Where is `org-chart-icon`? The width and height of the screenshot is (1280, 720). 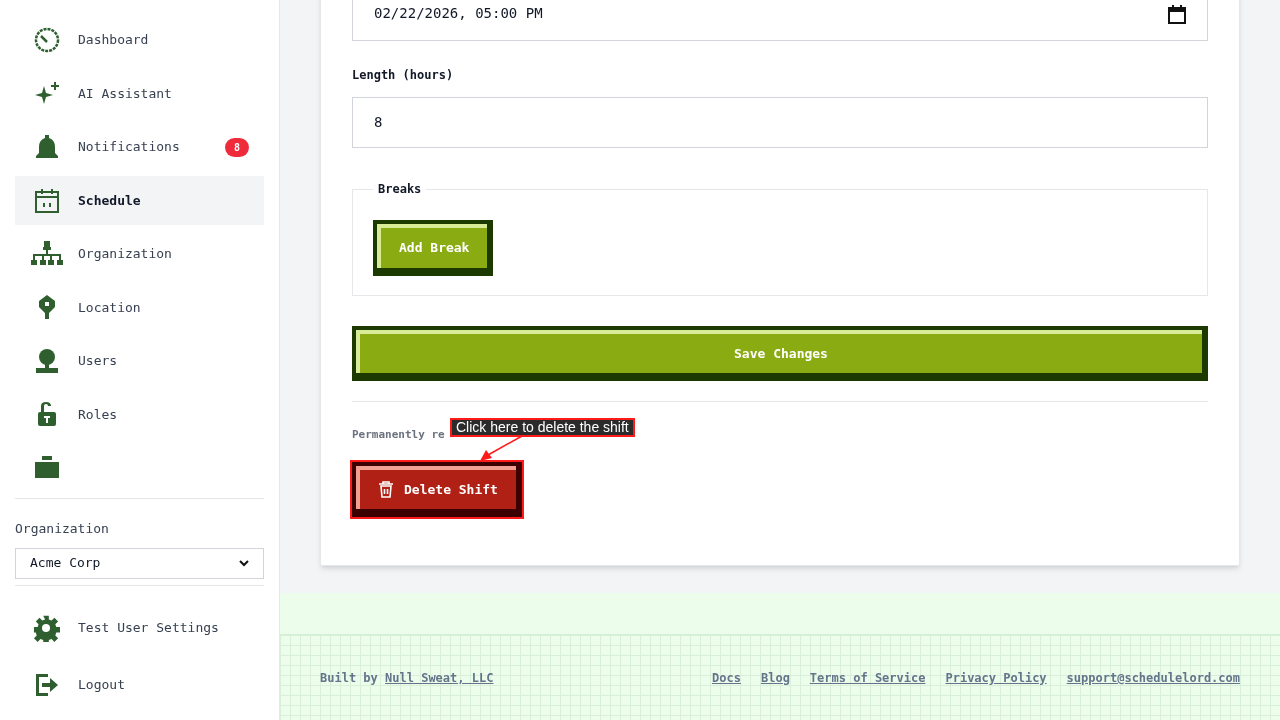
org-chart-icon is located at coordinates (47, 253).